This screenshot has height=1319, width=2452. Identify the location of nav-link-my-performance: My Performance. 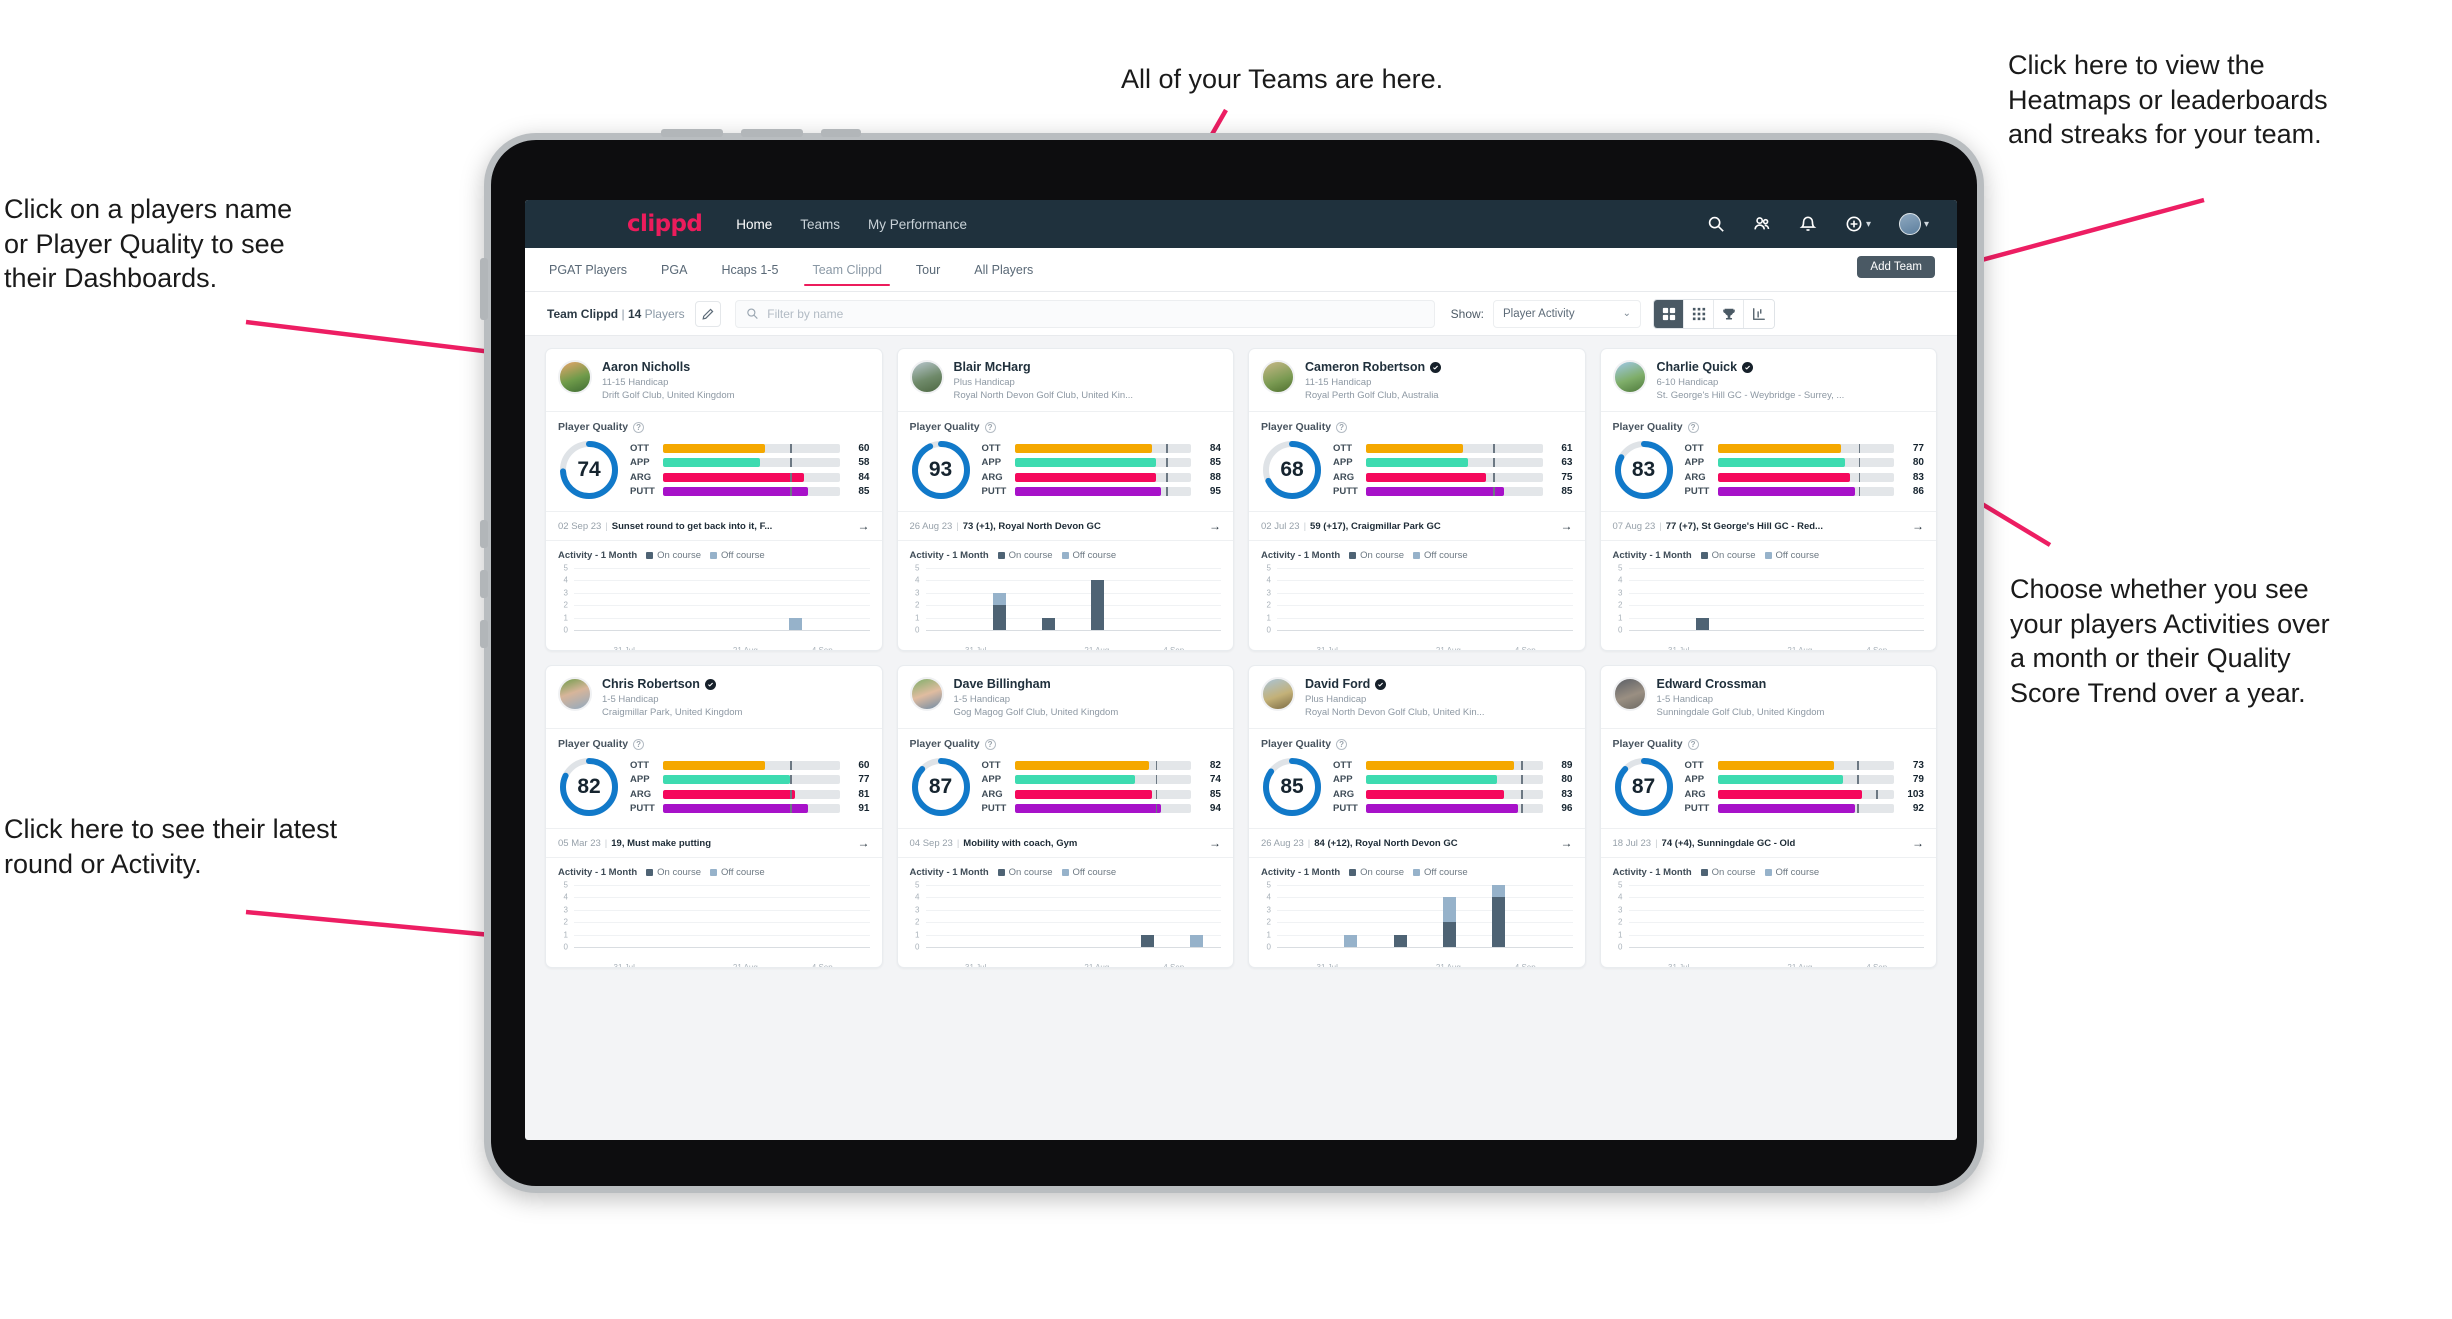
(917, 224).